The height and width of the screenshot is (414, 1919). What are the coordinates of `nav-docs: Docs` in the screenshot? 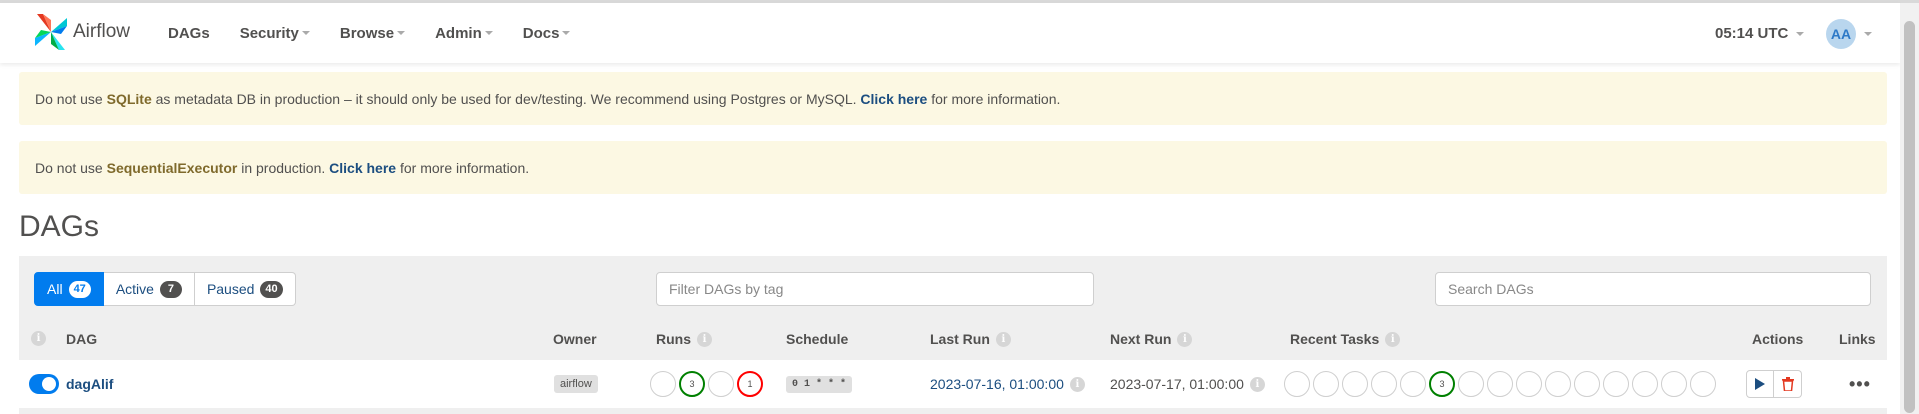 It's located at (547, 33).